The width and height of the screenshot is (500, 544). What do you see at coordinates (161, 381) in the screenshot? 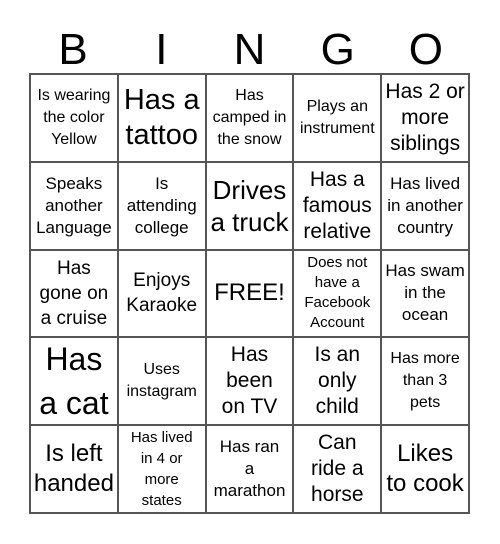
I see `bingo-cell: Uses instagram` at bounding box center [161, 381].